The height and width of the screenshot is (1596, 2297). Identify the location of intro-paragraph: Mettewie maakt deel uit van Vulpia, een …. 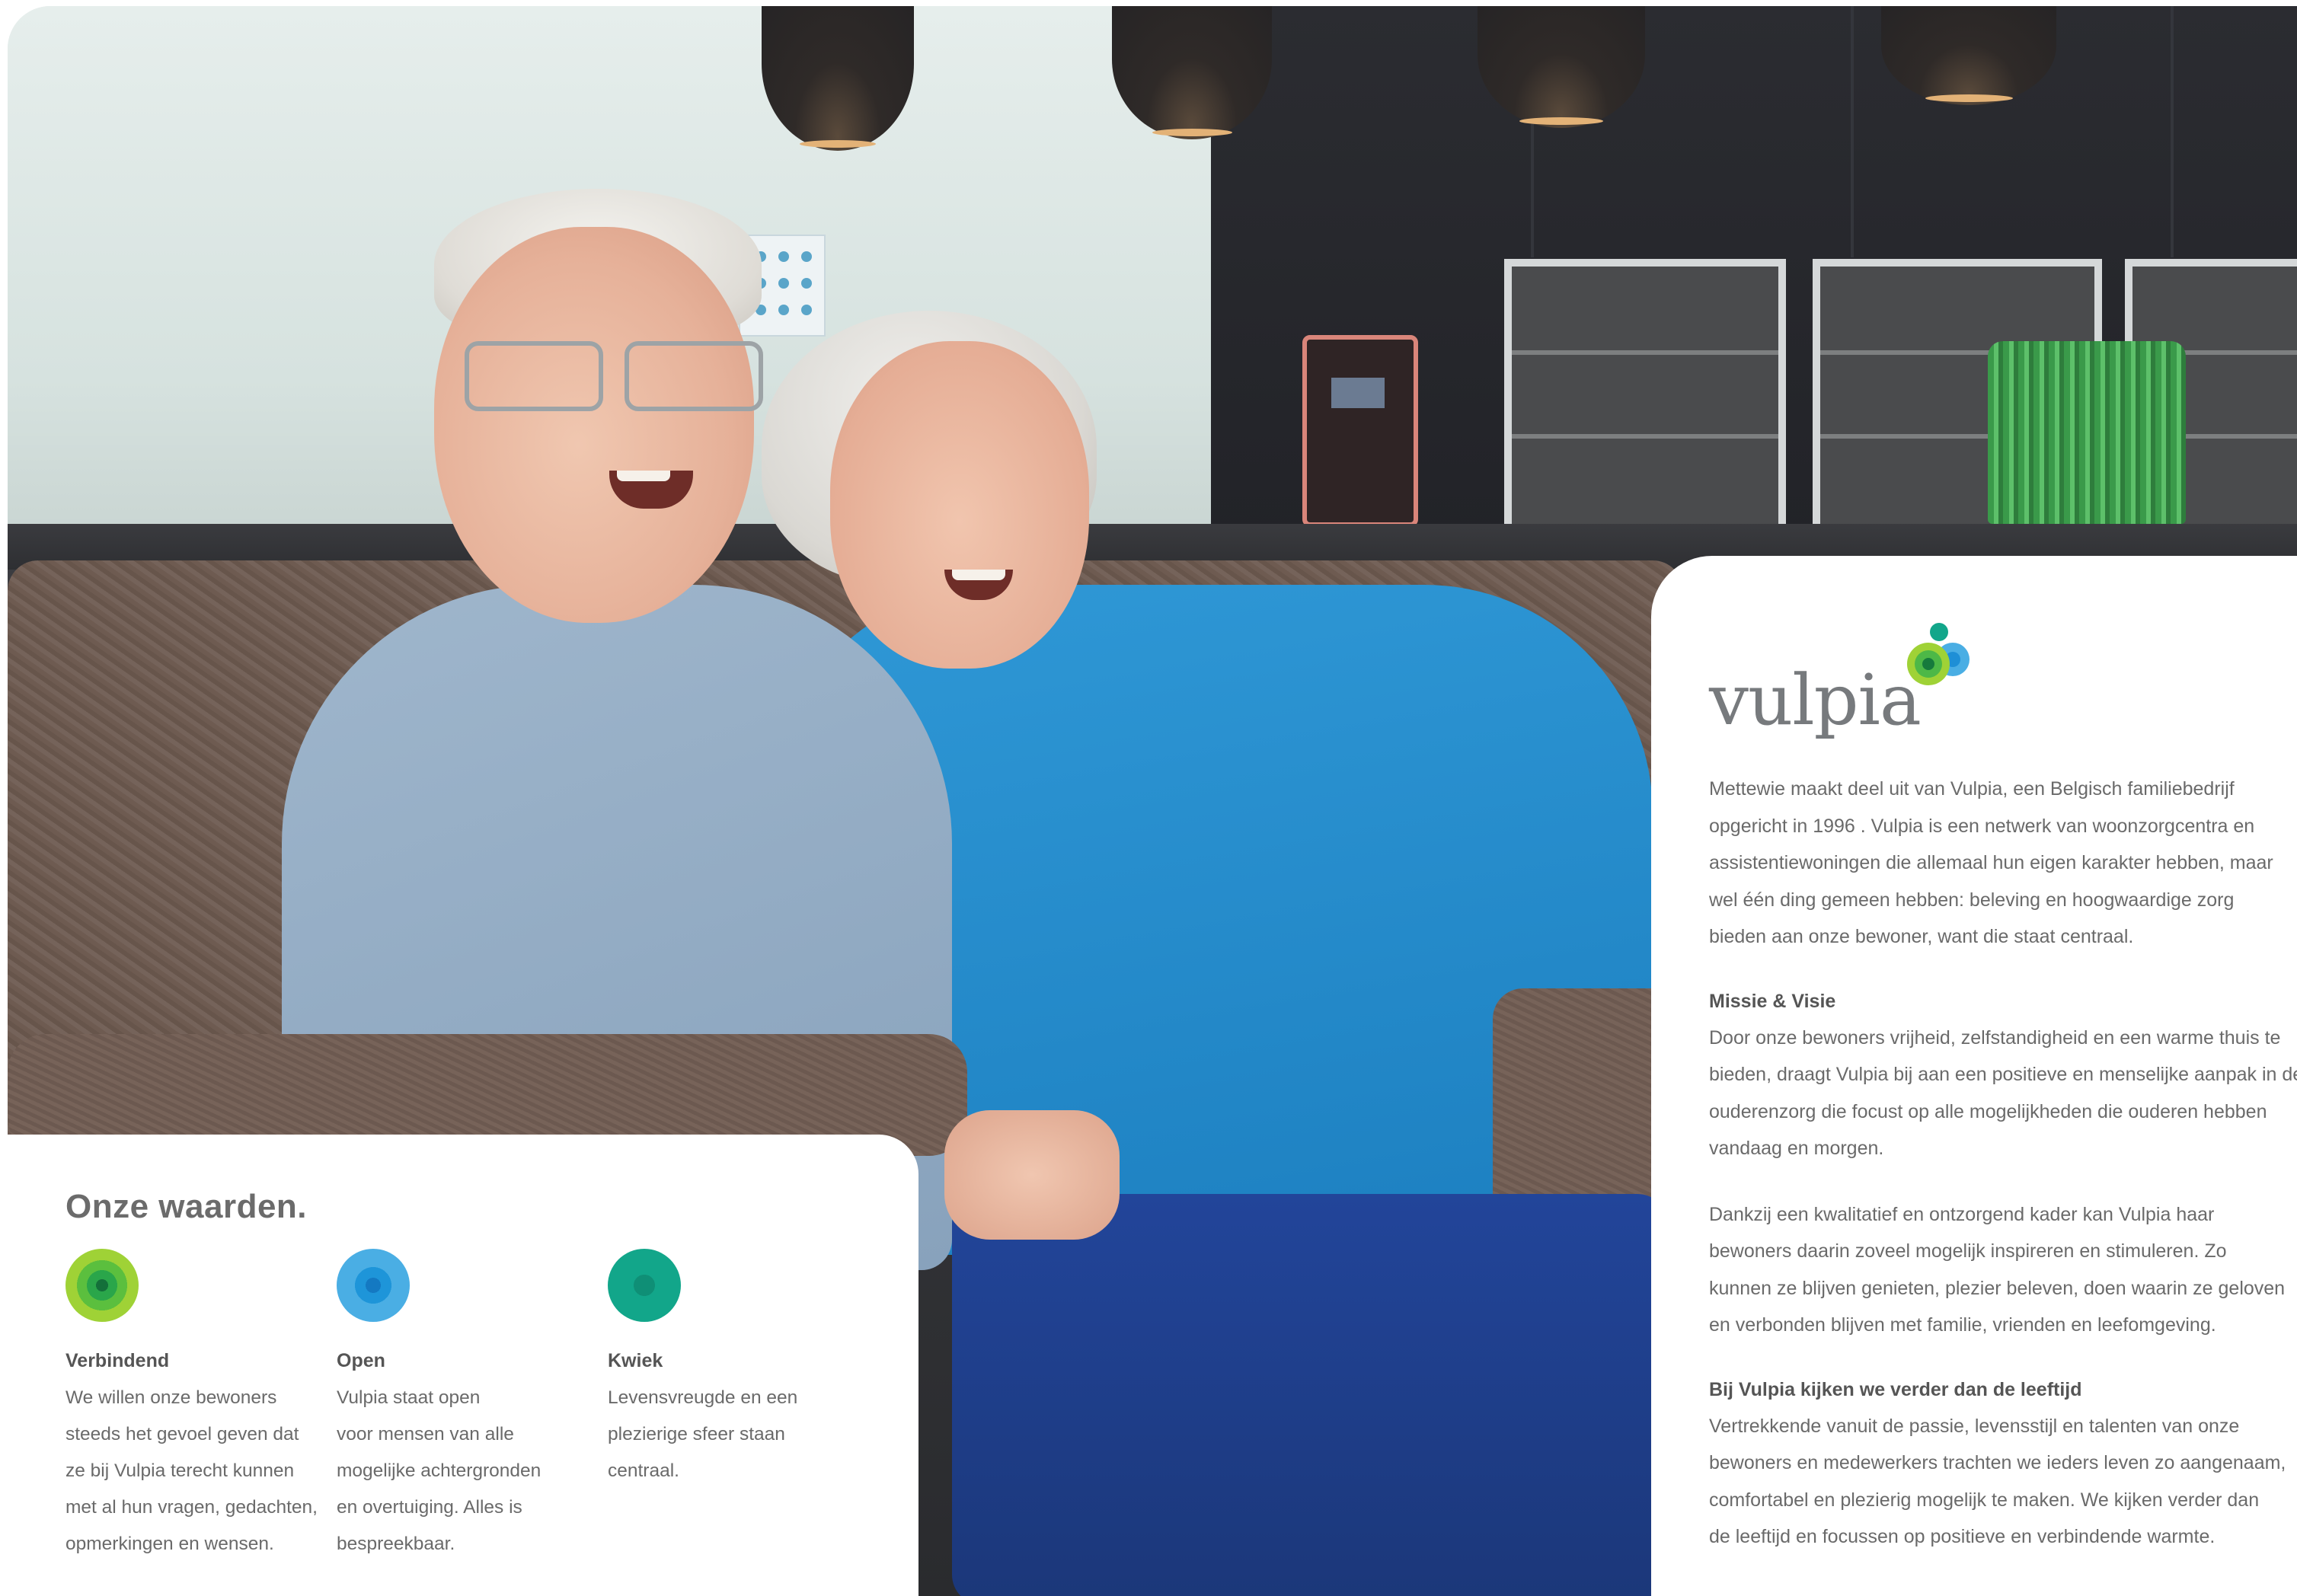
(1991, 862).